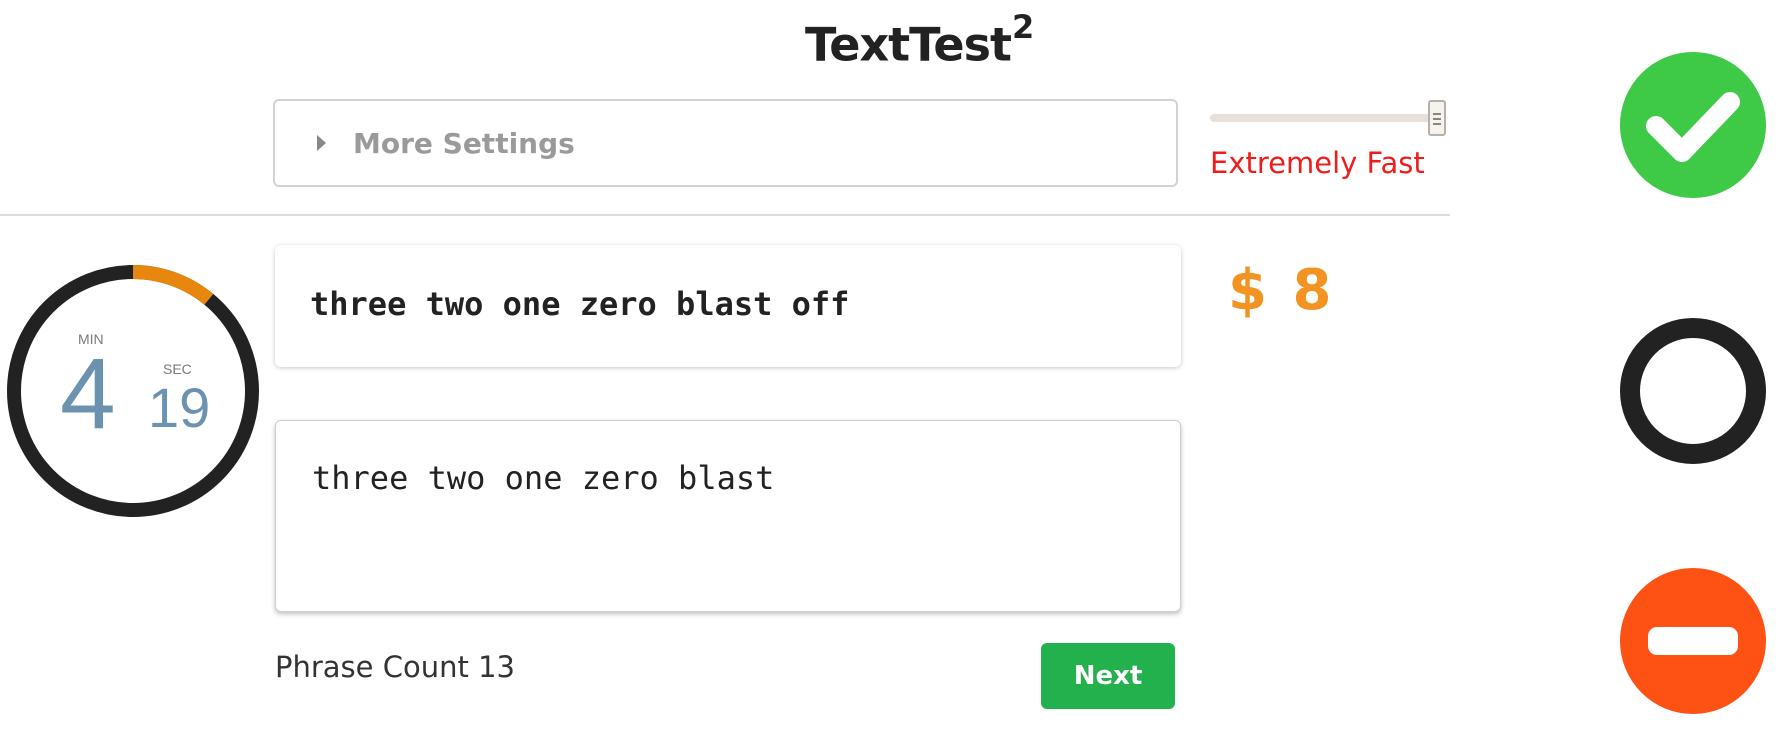 The image size is (1790, 738). Describe the element at coordinates (179, 407) in the screenshot. I see `timer-seconds: 19` at that location.